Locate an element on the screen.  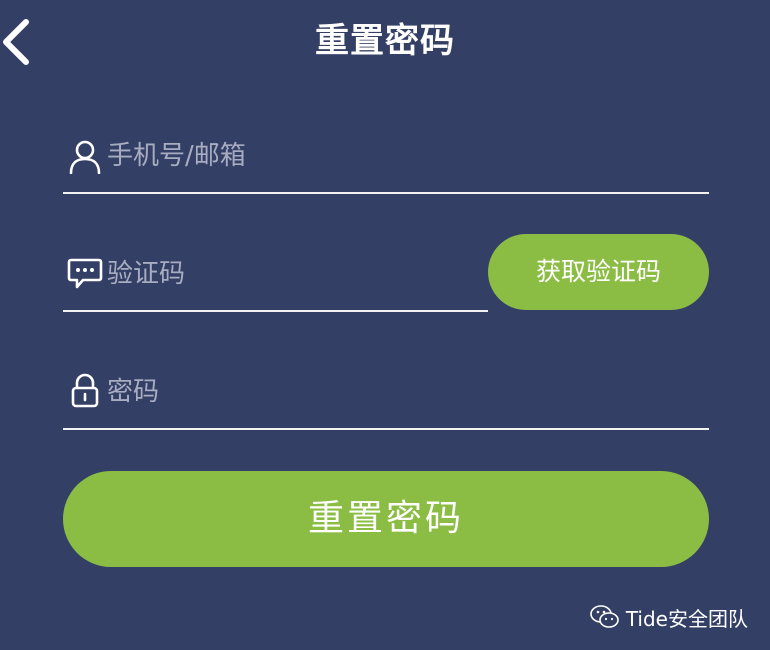
message-icon is located at coordinates (85, 273).